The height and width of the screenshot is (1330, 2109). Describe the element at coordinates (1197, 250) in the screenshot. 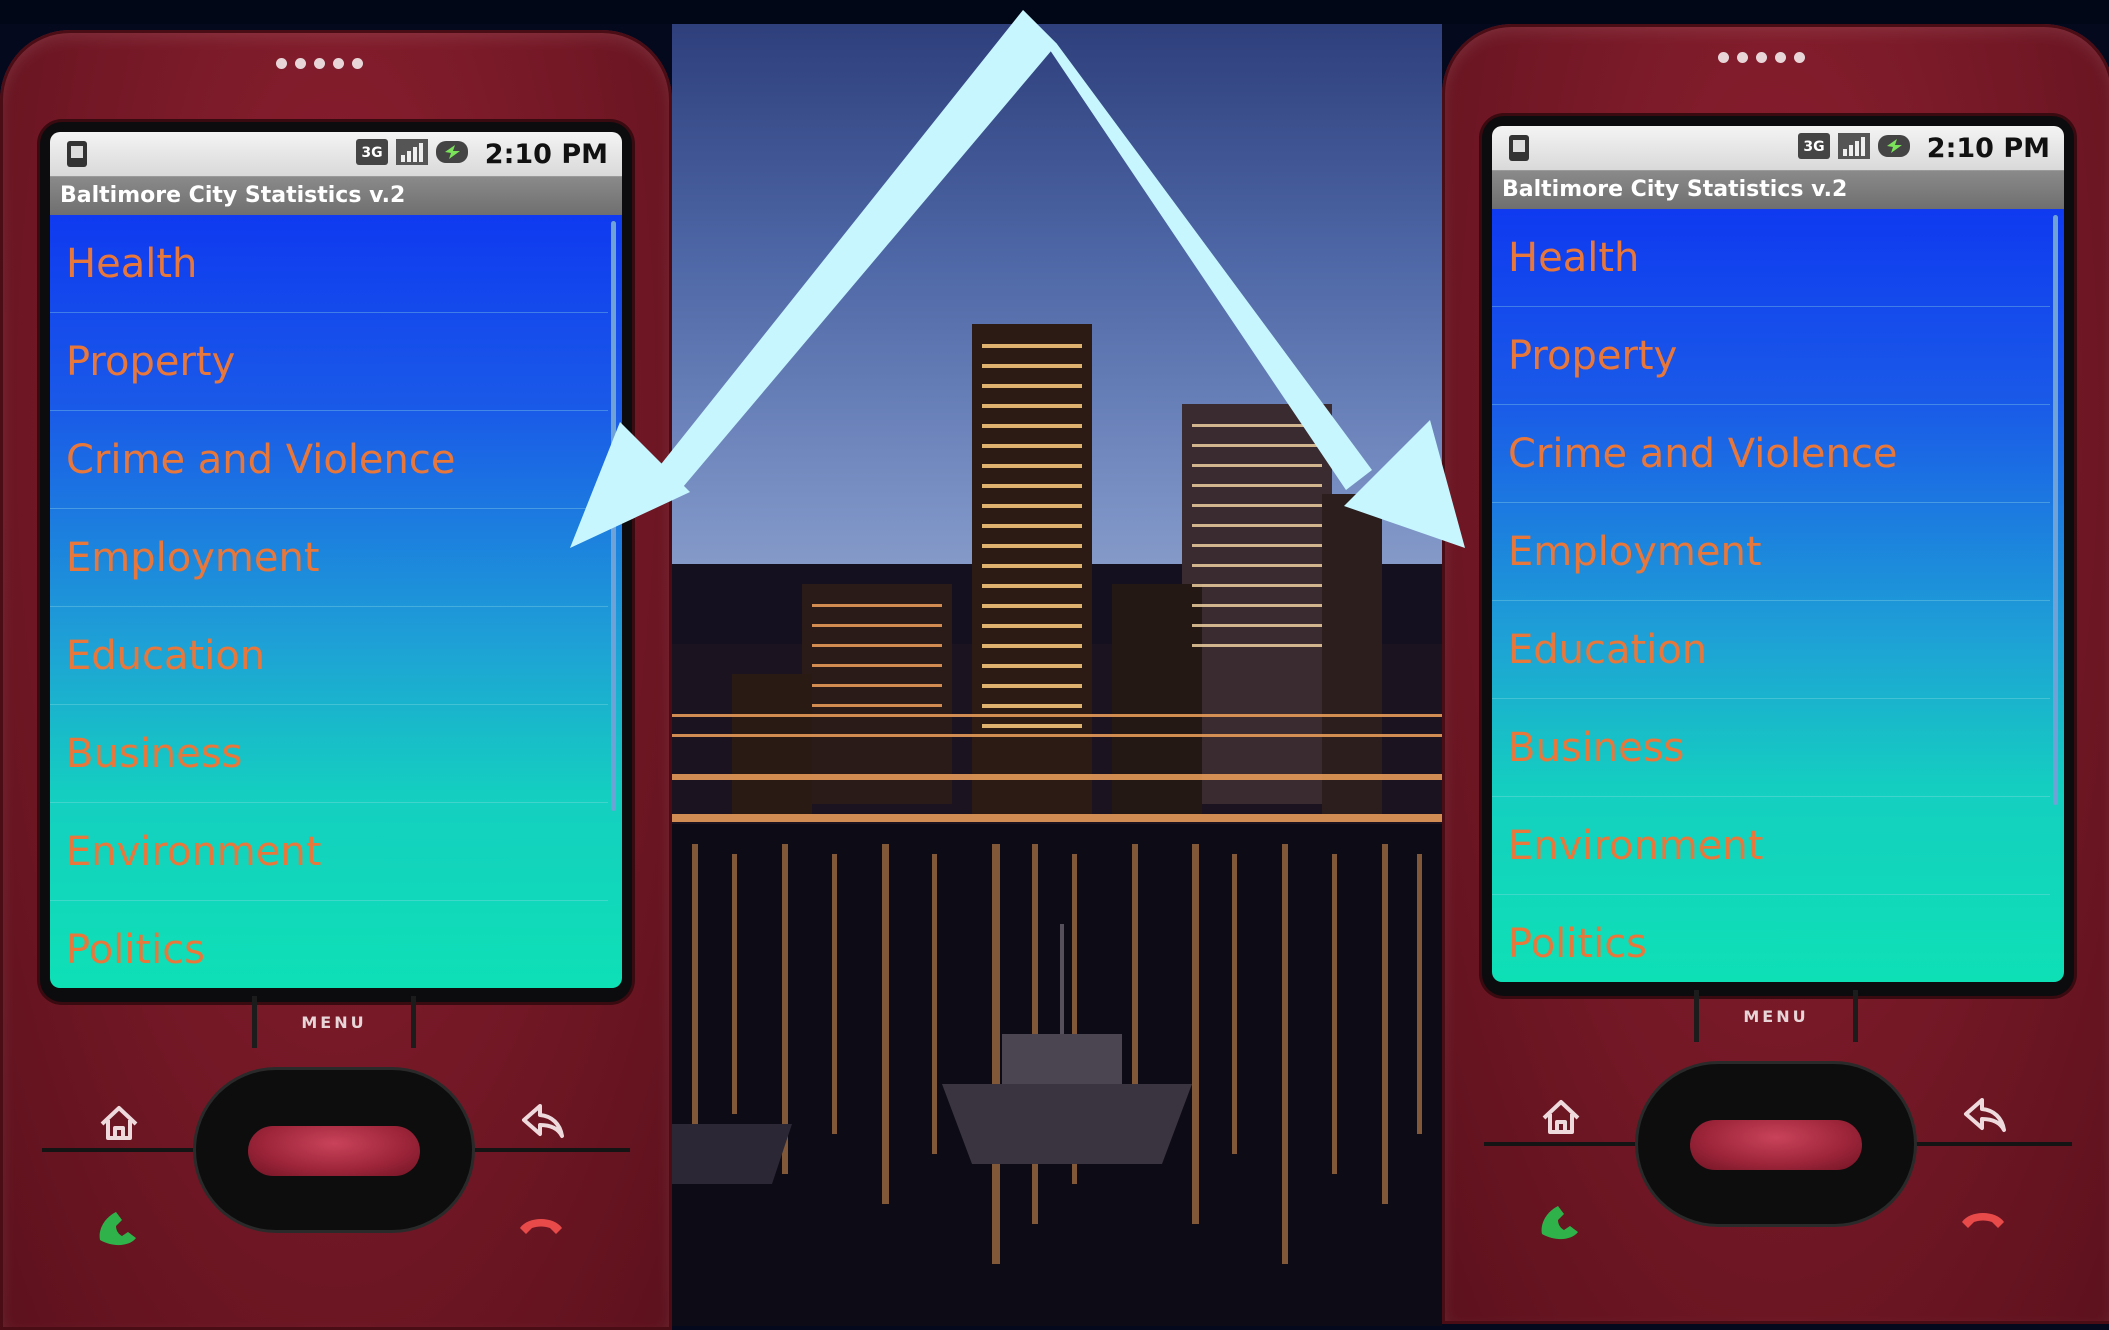

I see `arrow-right-shaft` at that location.